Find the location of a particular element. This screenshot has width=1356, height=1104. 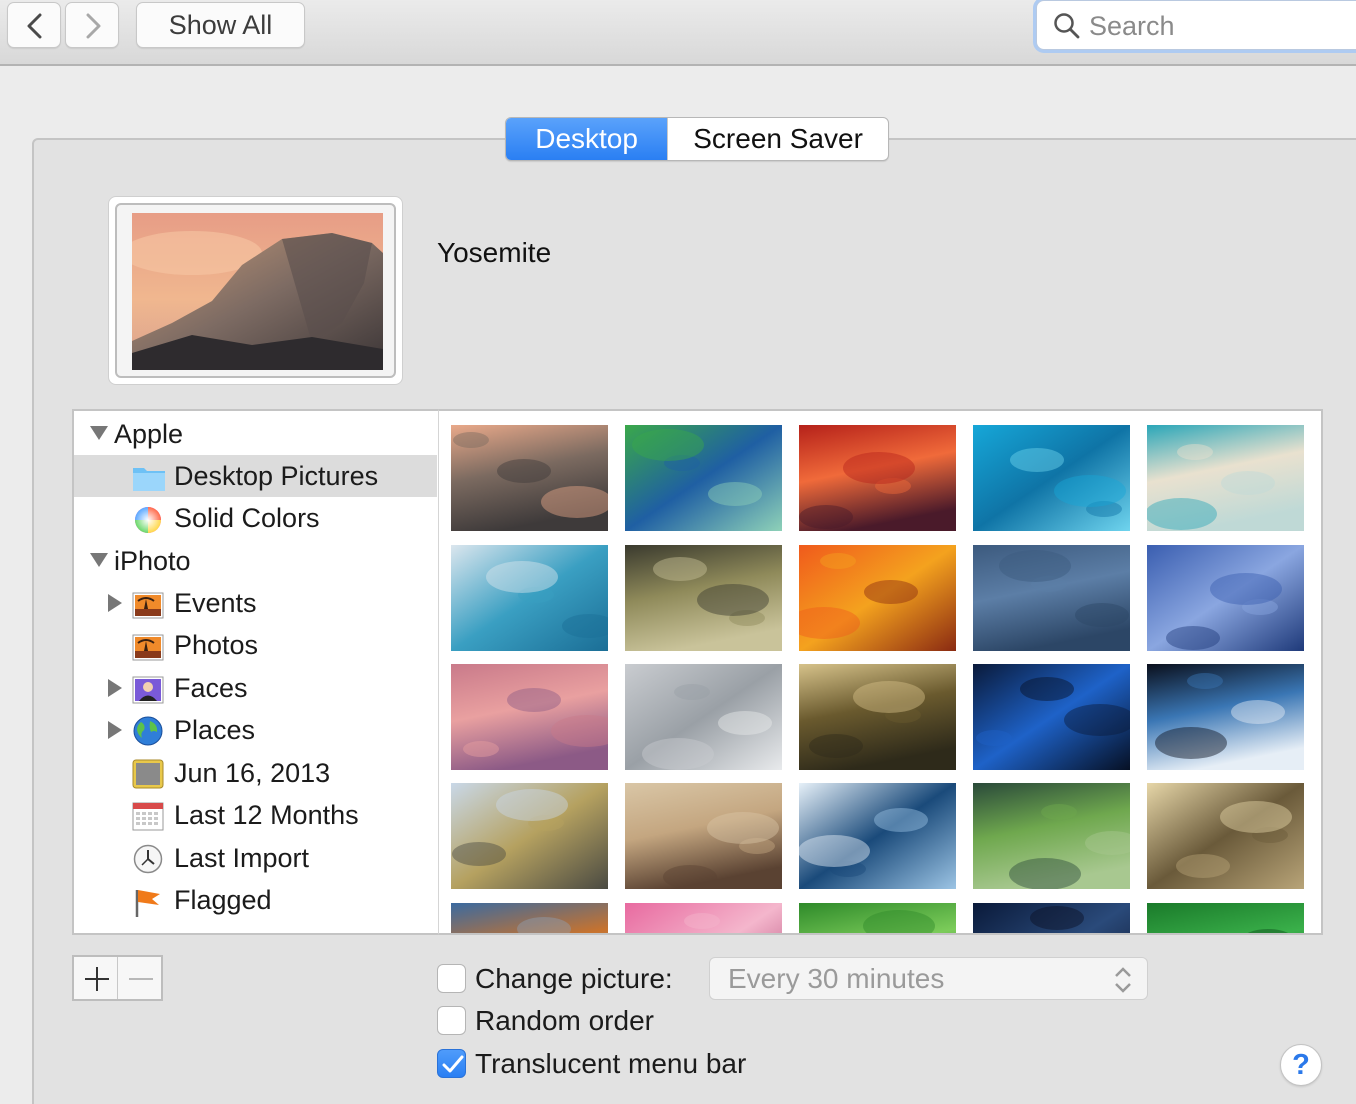

show-all-button: Show All is located at coordinates (220, 25).